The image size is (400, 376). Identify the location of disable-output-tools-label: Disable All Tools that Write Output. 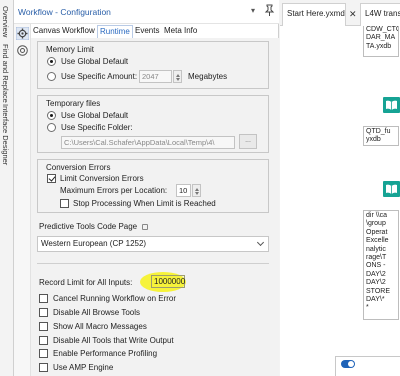
(113, 340).